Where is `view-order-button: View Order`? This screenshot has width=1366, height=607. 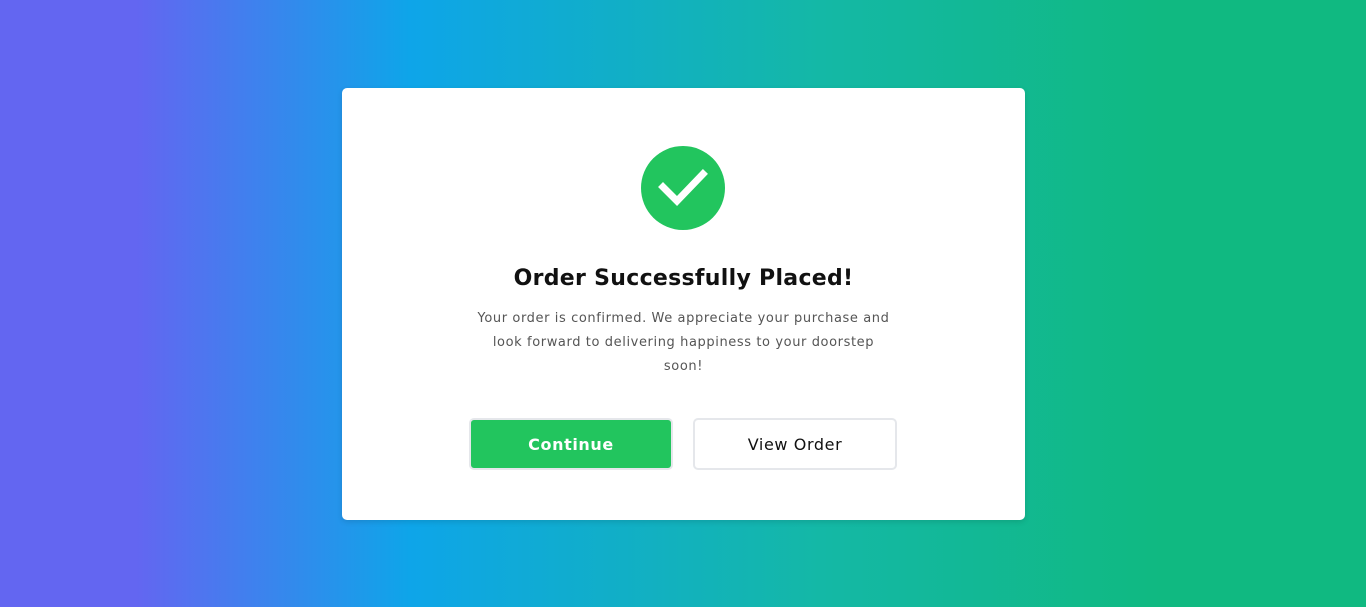 view-order-button: View Order is located at coordinates (795, 444).